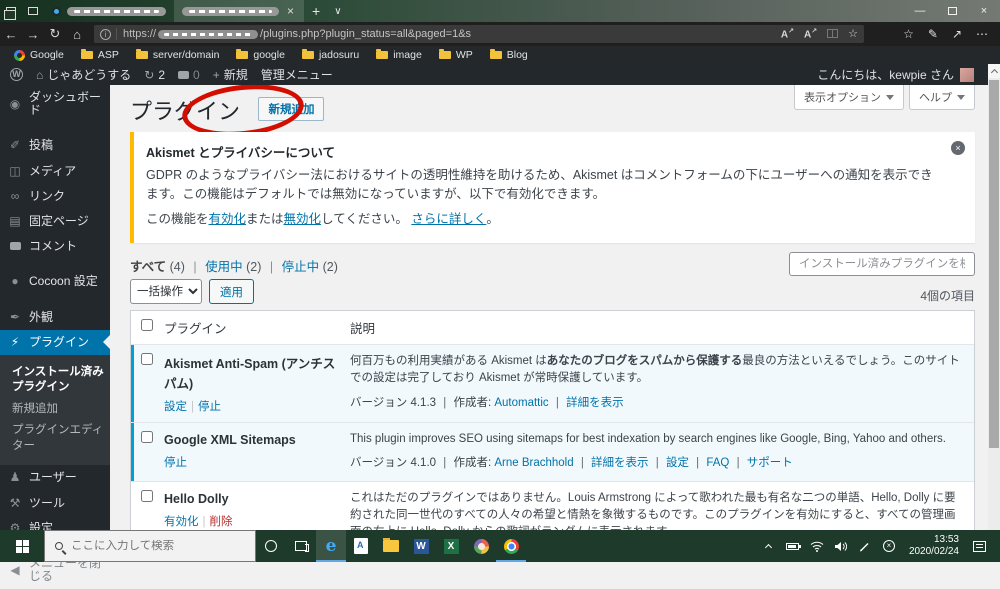  Describe the element at coordinates (979, 546) in the screenshot. I see `action-center-icon` at that location.